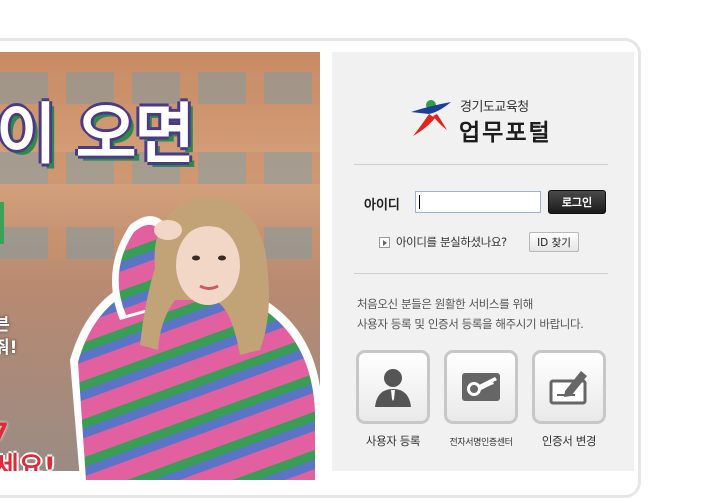  I want to click on e-signature-center-button, so click(481, 387).